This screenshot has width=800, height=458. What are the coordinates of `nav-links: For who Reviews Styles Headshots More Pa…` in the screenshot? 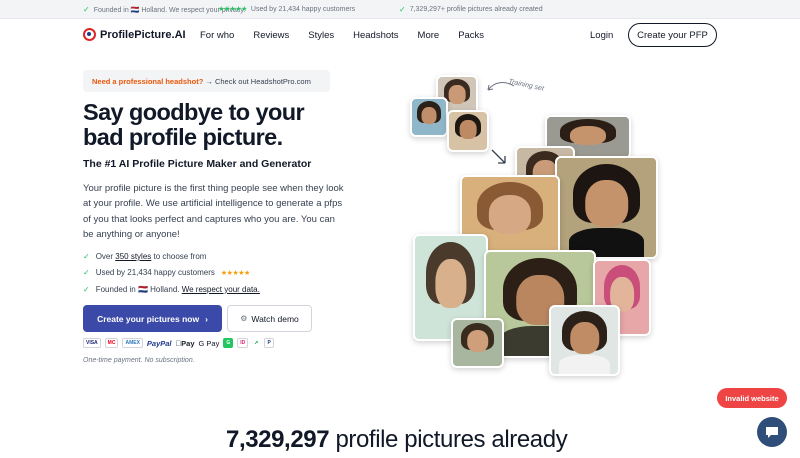 It's located at (351, 35).